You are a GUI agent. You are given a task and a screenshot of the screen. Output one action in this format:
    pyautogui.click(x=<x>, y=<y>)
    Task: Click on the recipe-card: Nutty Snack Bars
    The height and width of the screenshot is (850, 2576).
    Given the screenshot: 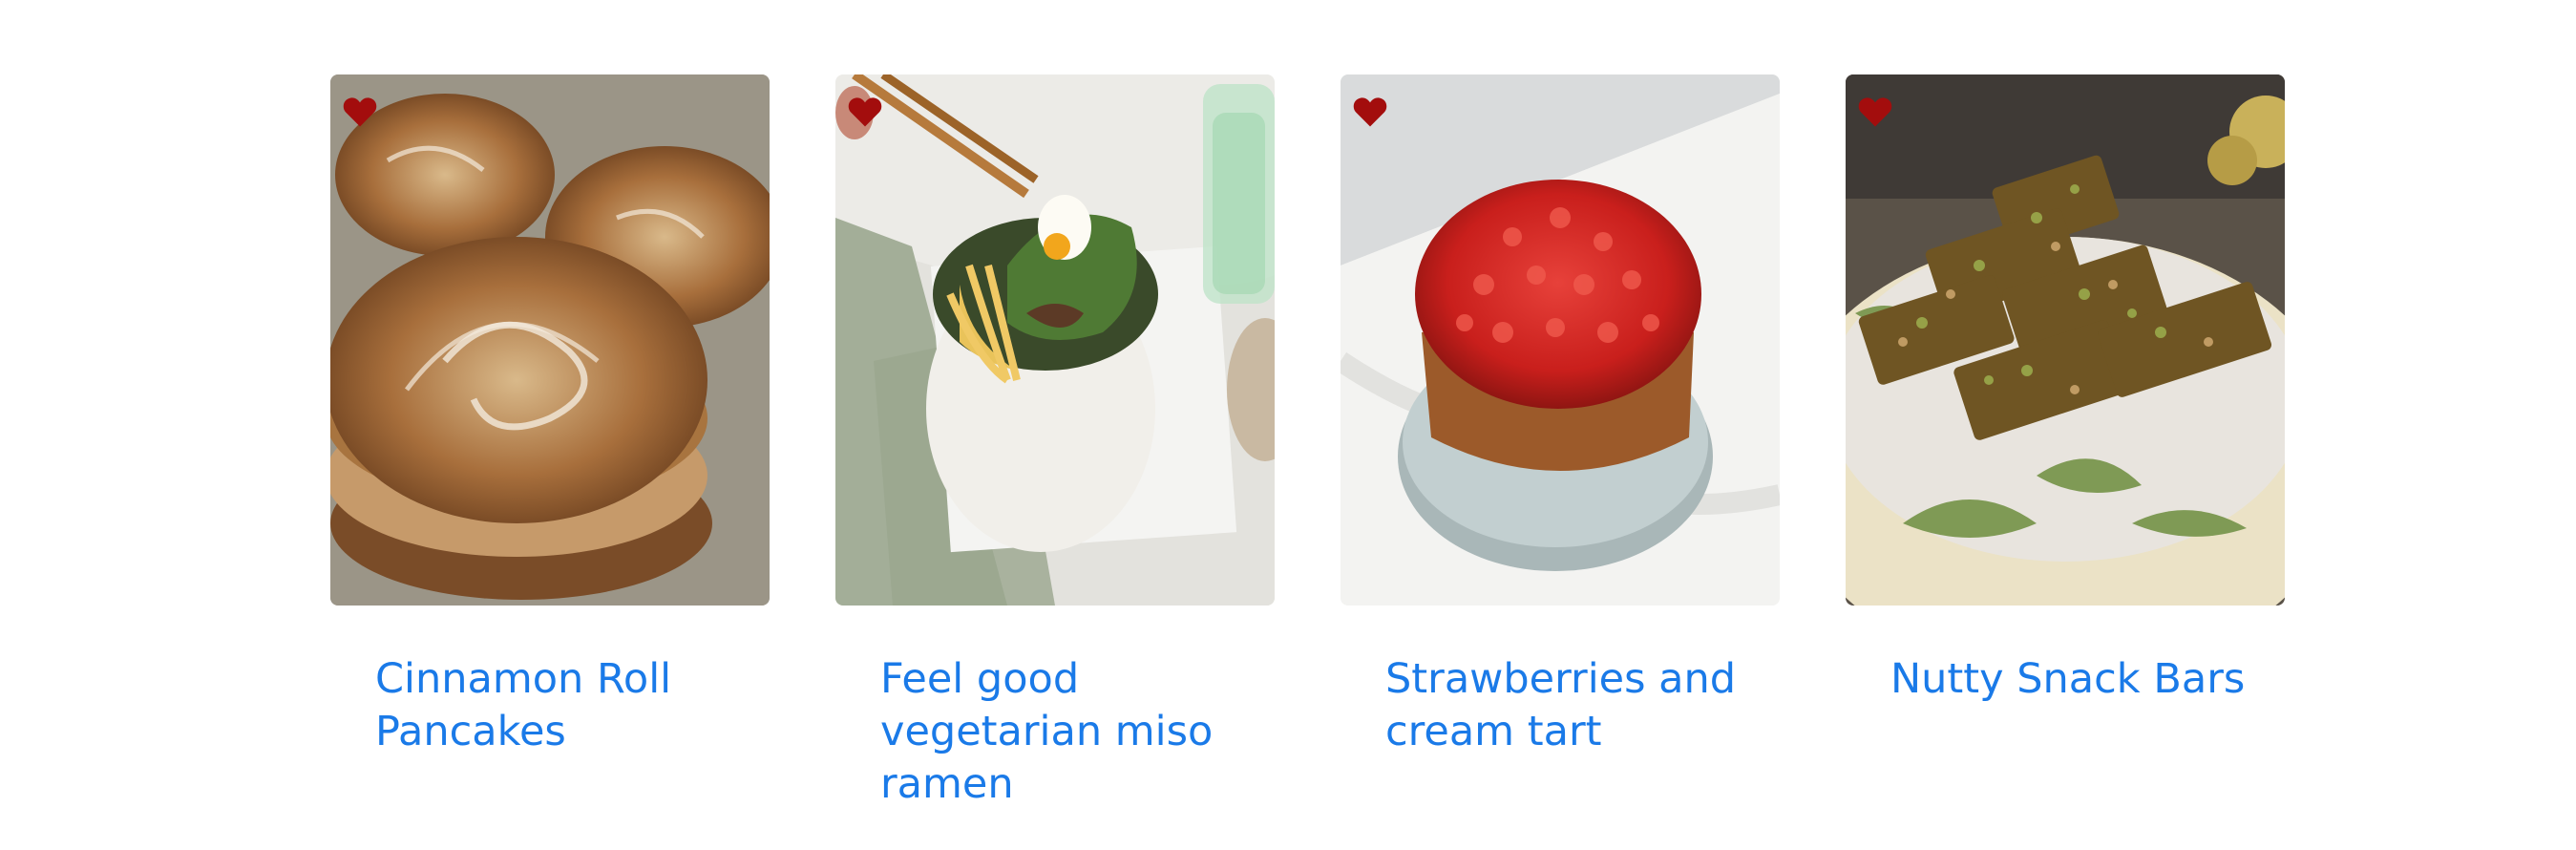 What is the action you would take?
    pyautogui.click(x=2065, y=390)
    